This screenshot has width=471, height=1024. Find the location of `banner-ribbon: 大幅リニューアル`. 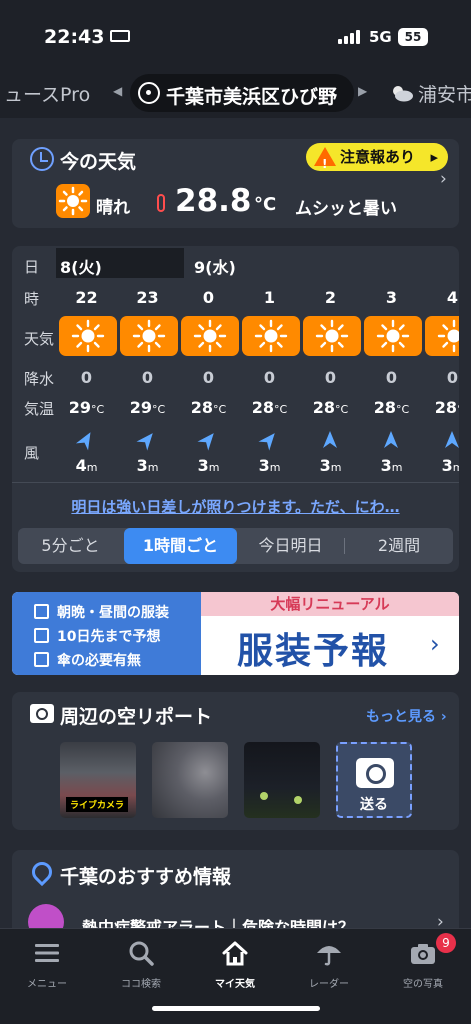

banner-ribbon: 大幅リニューアル is located at coordinates (330, 604).